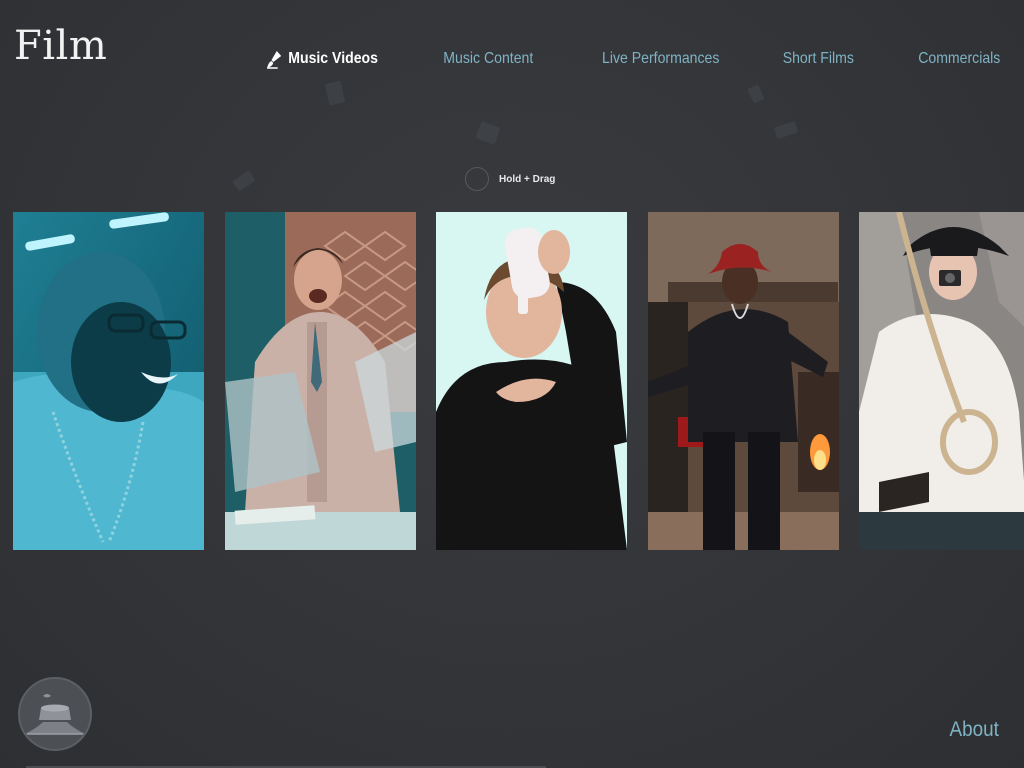 This screenshot has height=768, width=1024. I want to click on nav-item-label: Short Films, so click(818, 58).